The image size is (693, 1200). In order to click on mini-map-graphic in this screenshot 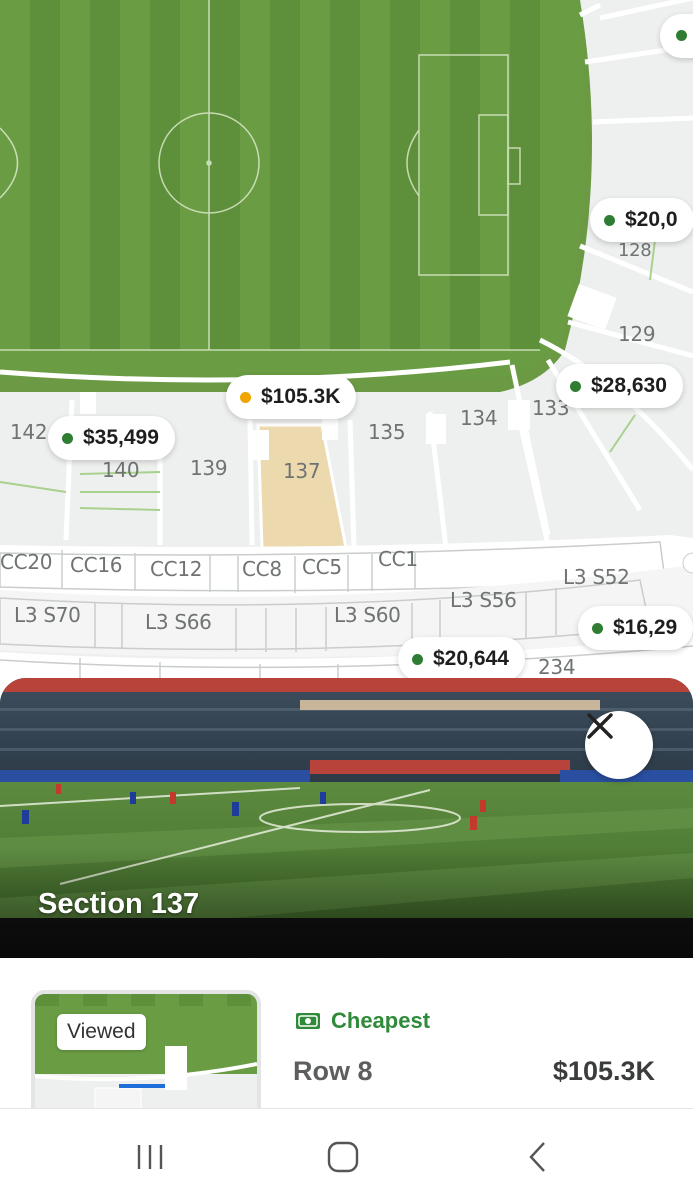, I will do `click(146, 1051)`.